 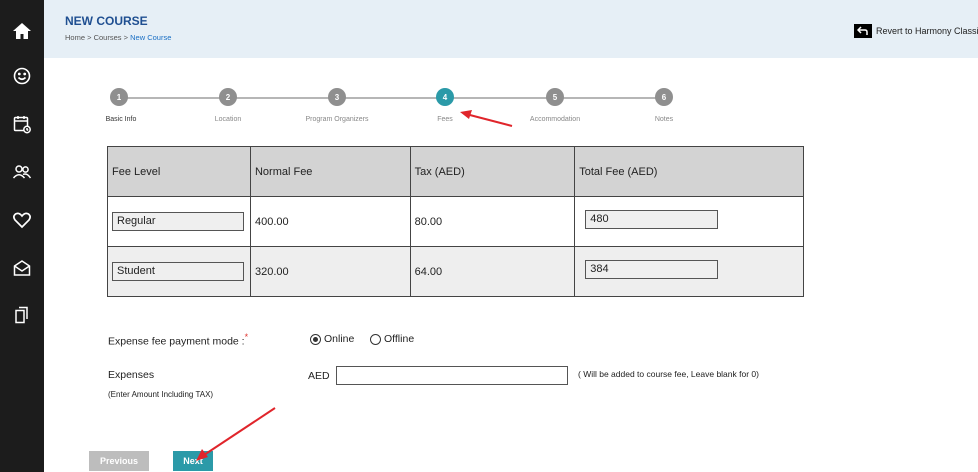 I want to click on sidebar, so click(x=22, y=236).